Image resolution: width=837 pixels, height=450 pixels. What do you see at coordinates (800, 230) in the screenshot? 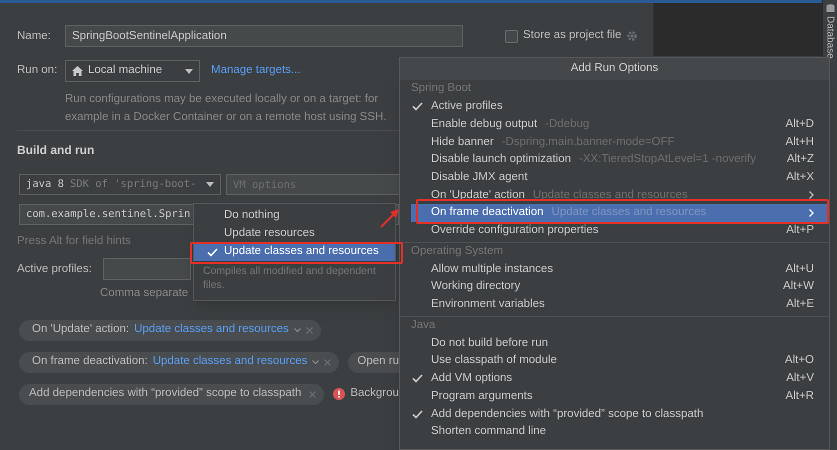
I see `shortcut: Alt+P` at bounding box center [800, 230].